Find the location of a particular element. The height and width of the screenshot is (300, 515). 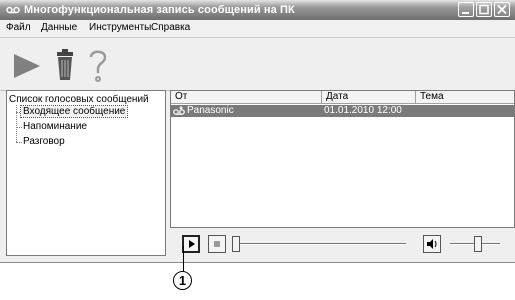

trash-icon is located at coordinates (65, 65).